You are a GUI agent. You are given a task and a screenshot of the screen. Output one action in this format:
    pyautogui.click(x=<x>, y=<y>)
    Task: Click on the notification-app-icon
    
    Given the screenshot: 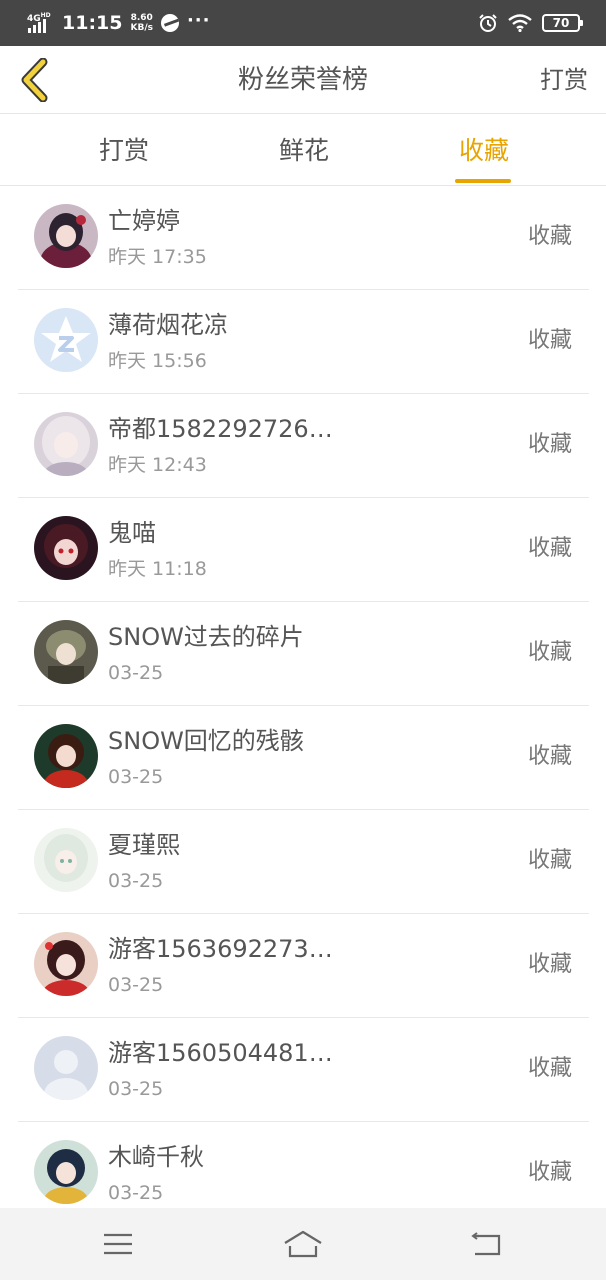 What is the action you would take?
    pyautogui.click(x=169, y=23)
    